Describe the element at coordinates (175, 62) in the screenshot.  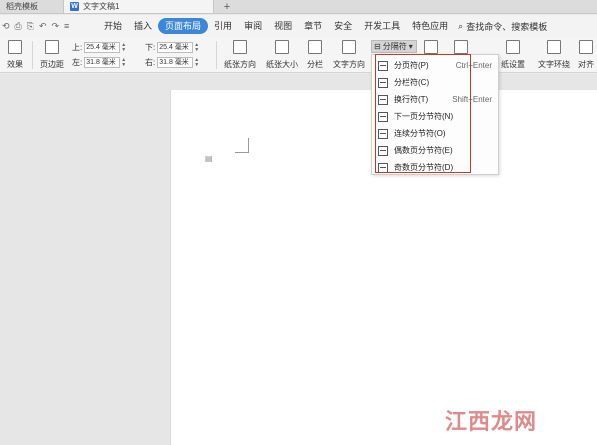
I see `margin-right-input: 31.8 毫米` at that location.